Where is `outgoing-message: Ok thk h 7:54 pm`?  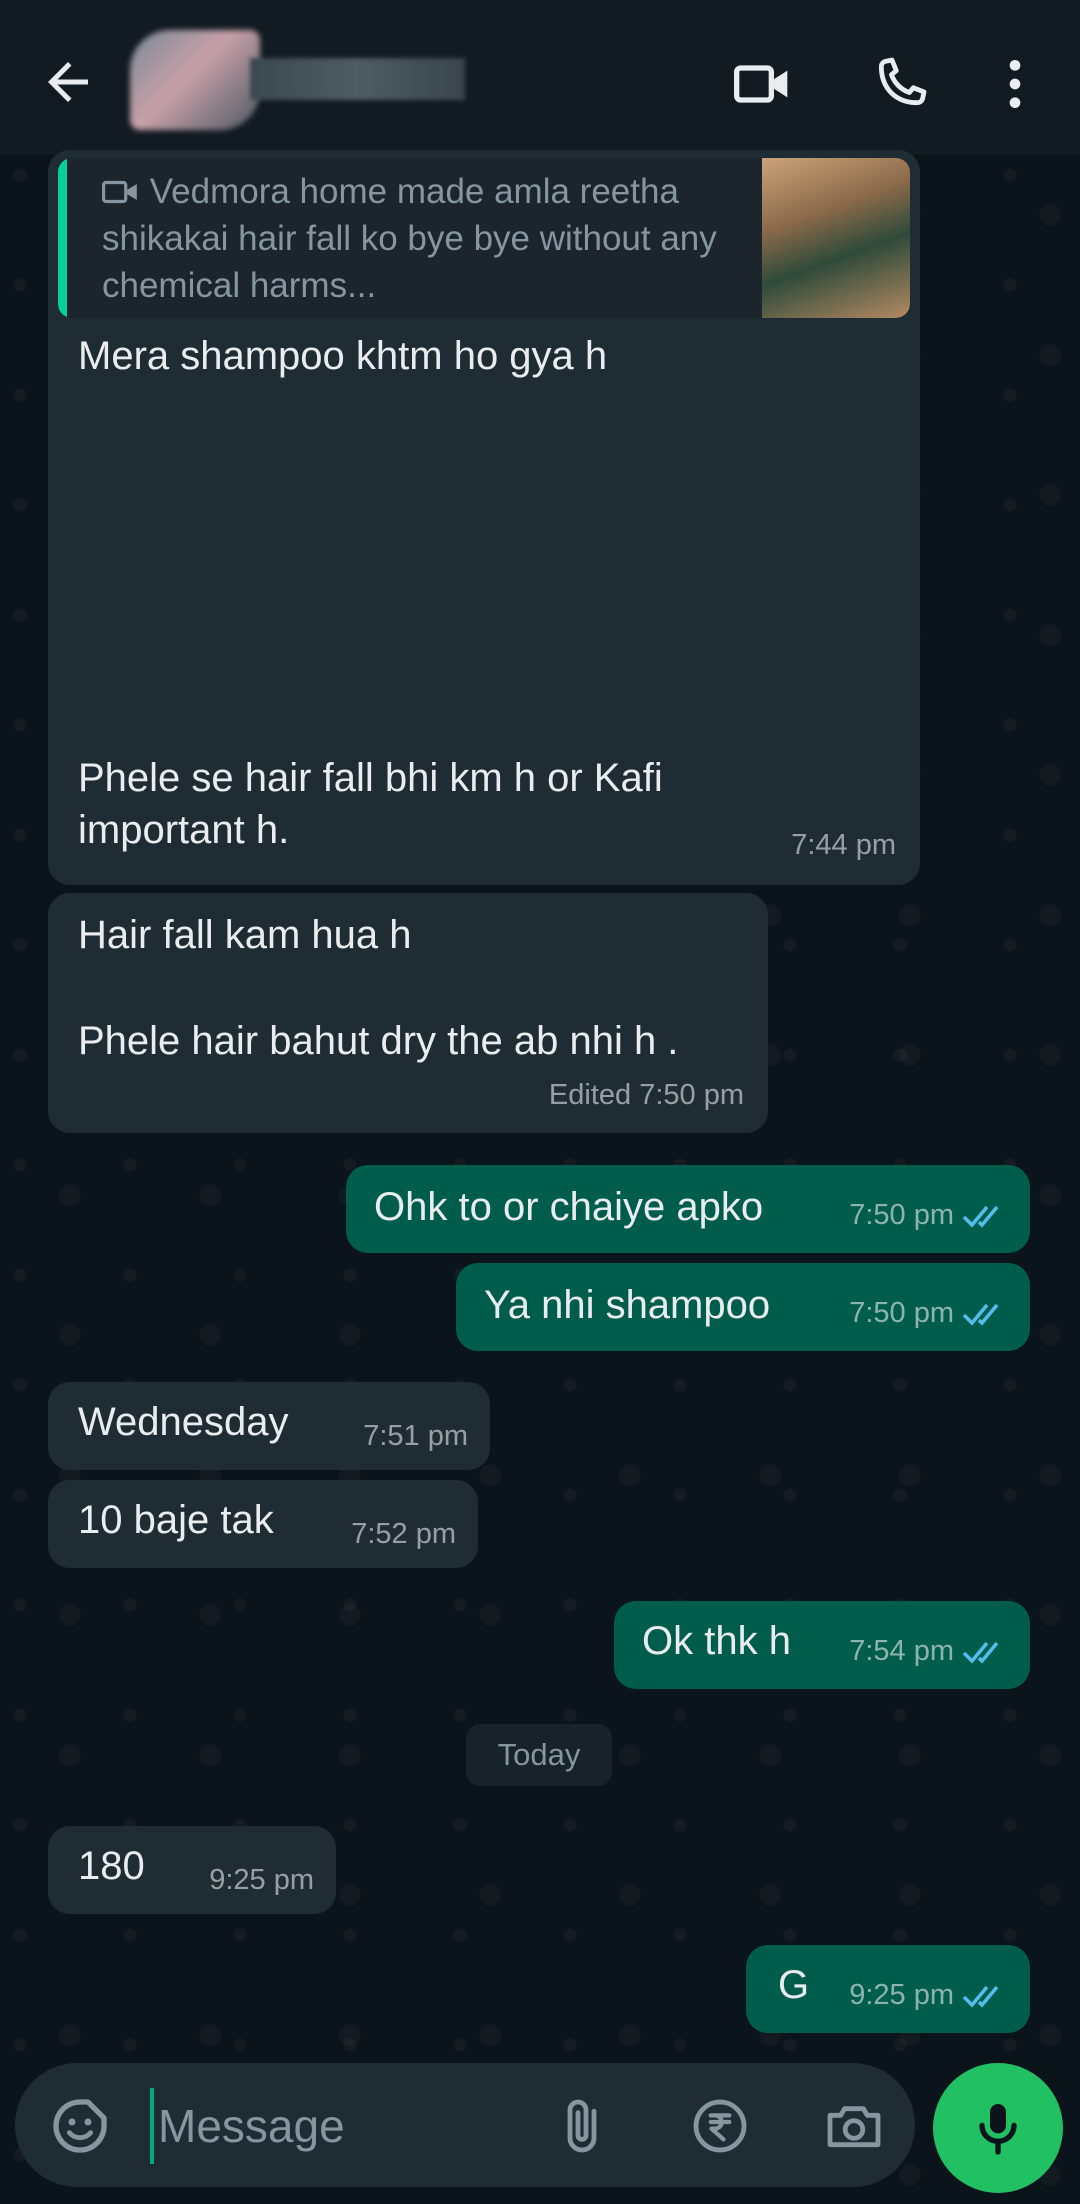
outgoing-message: Ok thk h 7:54 pm is located at coordinates (822, 1645).